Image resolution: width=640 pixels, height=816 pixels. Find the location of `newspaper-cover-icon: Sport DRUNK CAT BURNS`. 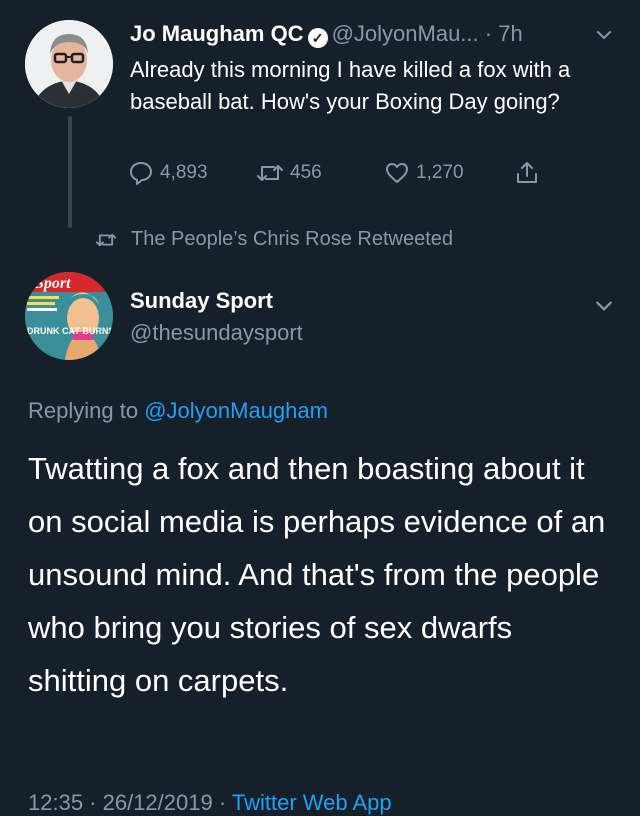

newspaper-cover-icon: Sport DRUNK CAT BURNS is located at coordinates (69, 316).